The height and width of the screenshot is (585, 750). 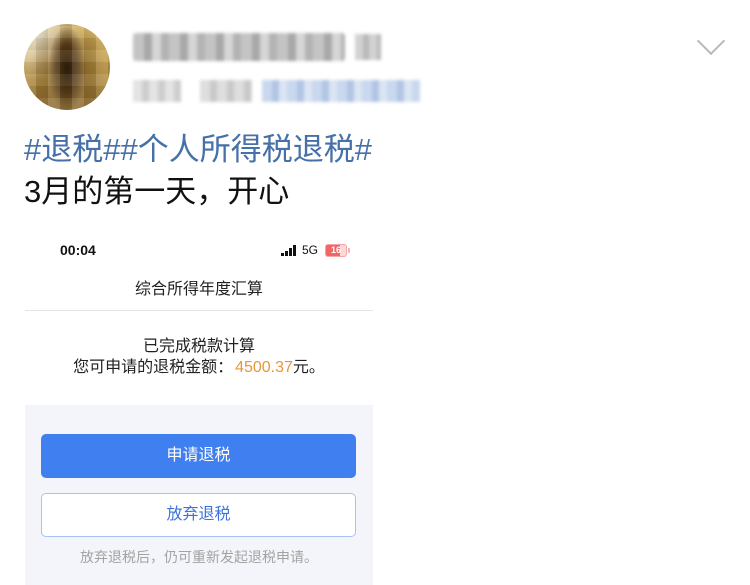 What do you see at coordinates (157, 191) in the screenshot?
I see `post-text: 3月的第一天，开心` at bounding box center [157, 191].